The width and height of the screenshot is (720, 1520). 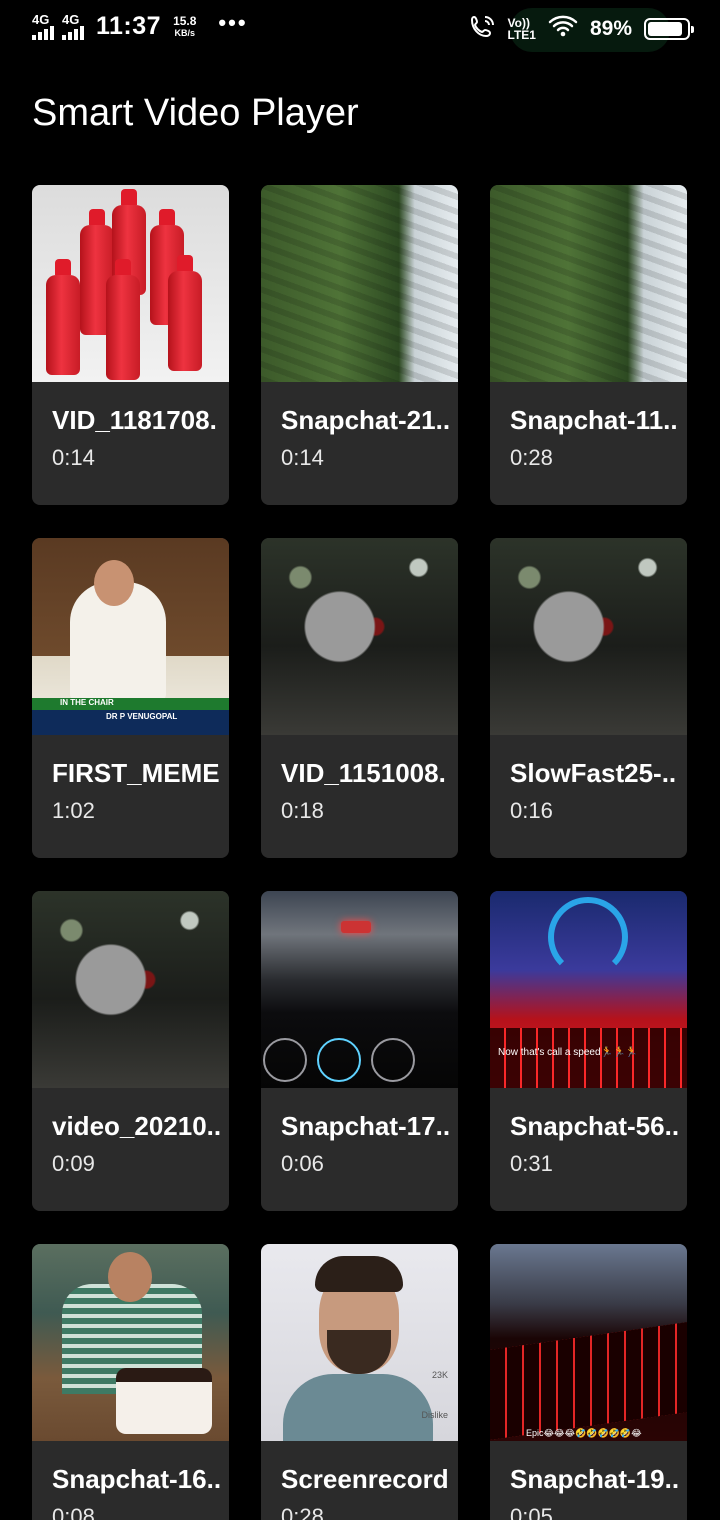 What do you see at coordinates (610, 28) in the screenshot?
I see `battery-percent: 89%` at bounding box center [610, 28].